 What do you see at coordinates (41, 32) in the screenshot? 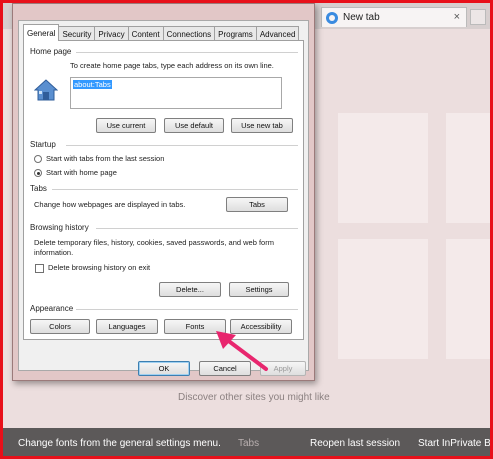
I see `tab-general: General` at bounding box center [41, 32].